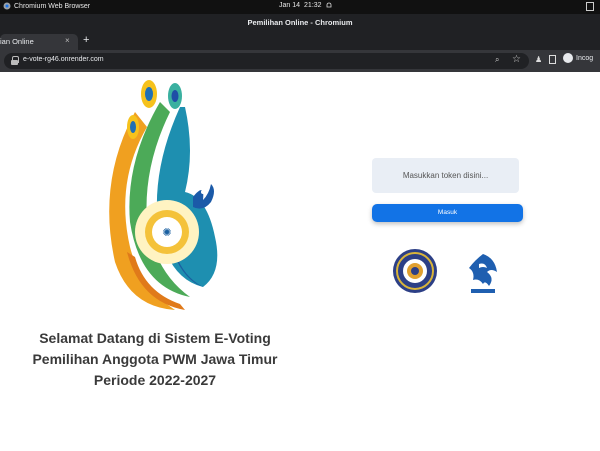 This screenshot has height=451, width=600. I want to click on search-icon: ⌕, so click(497, 60).